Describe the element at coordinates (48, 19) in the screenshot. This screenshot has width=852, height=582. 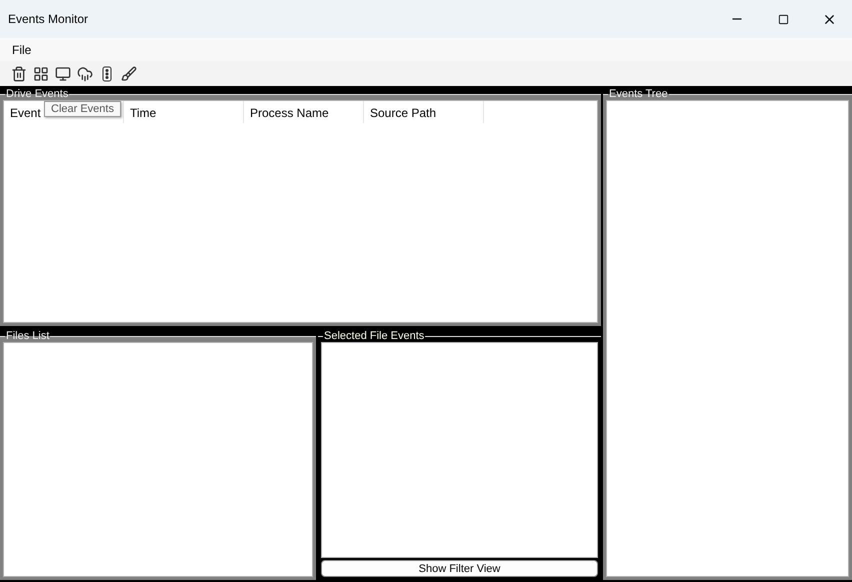
I see `window-title: Events Monitor` at that location.